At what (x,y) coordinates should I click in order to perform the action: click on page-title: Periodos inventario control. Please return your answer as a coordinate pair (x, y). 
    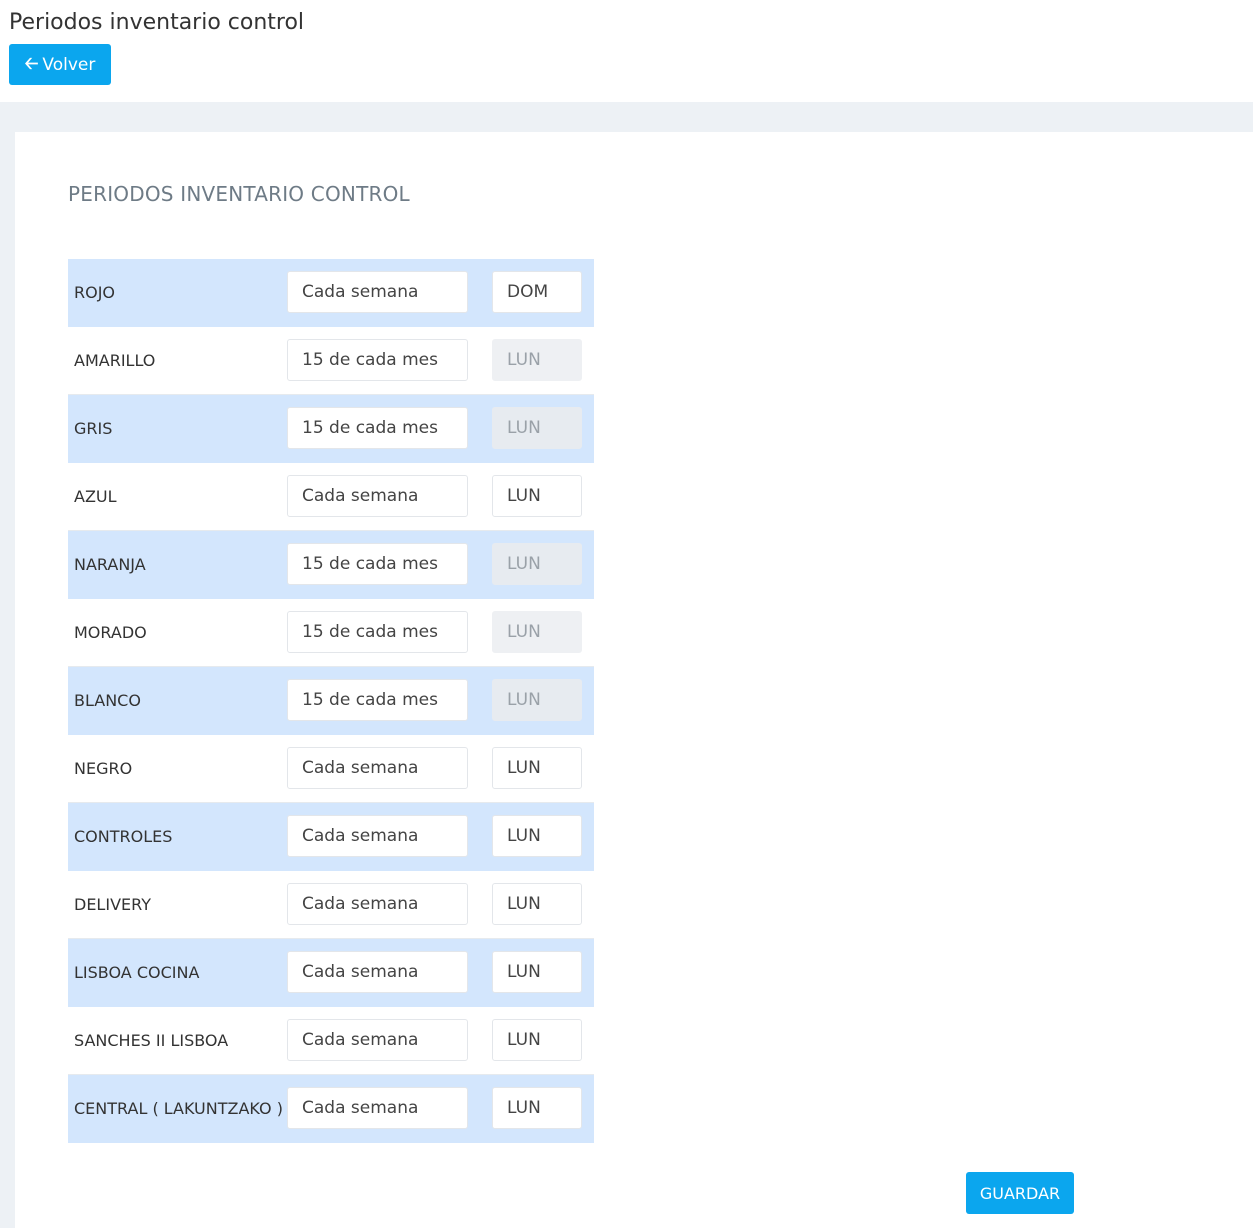
    Looking at the image, I should click on (157, 22).